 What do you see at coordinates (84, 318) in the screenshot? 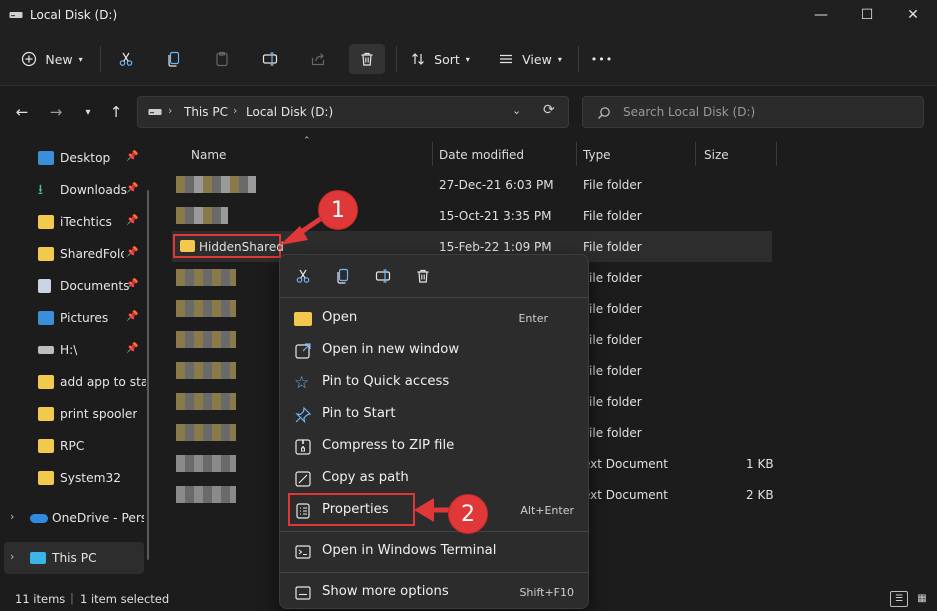
I see `sidebar-item-label: Pictures` at bounding box center [84, 318].